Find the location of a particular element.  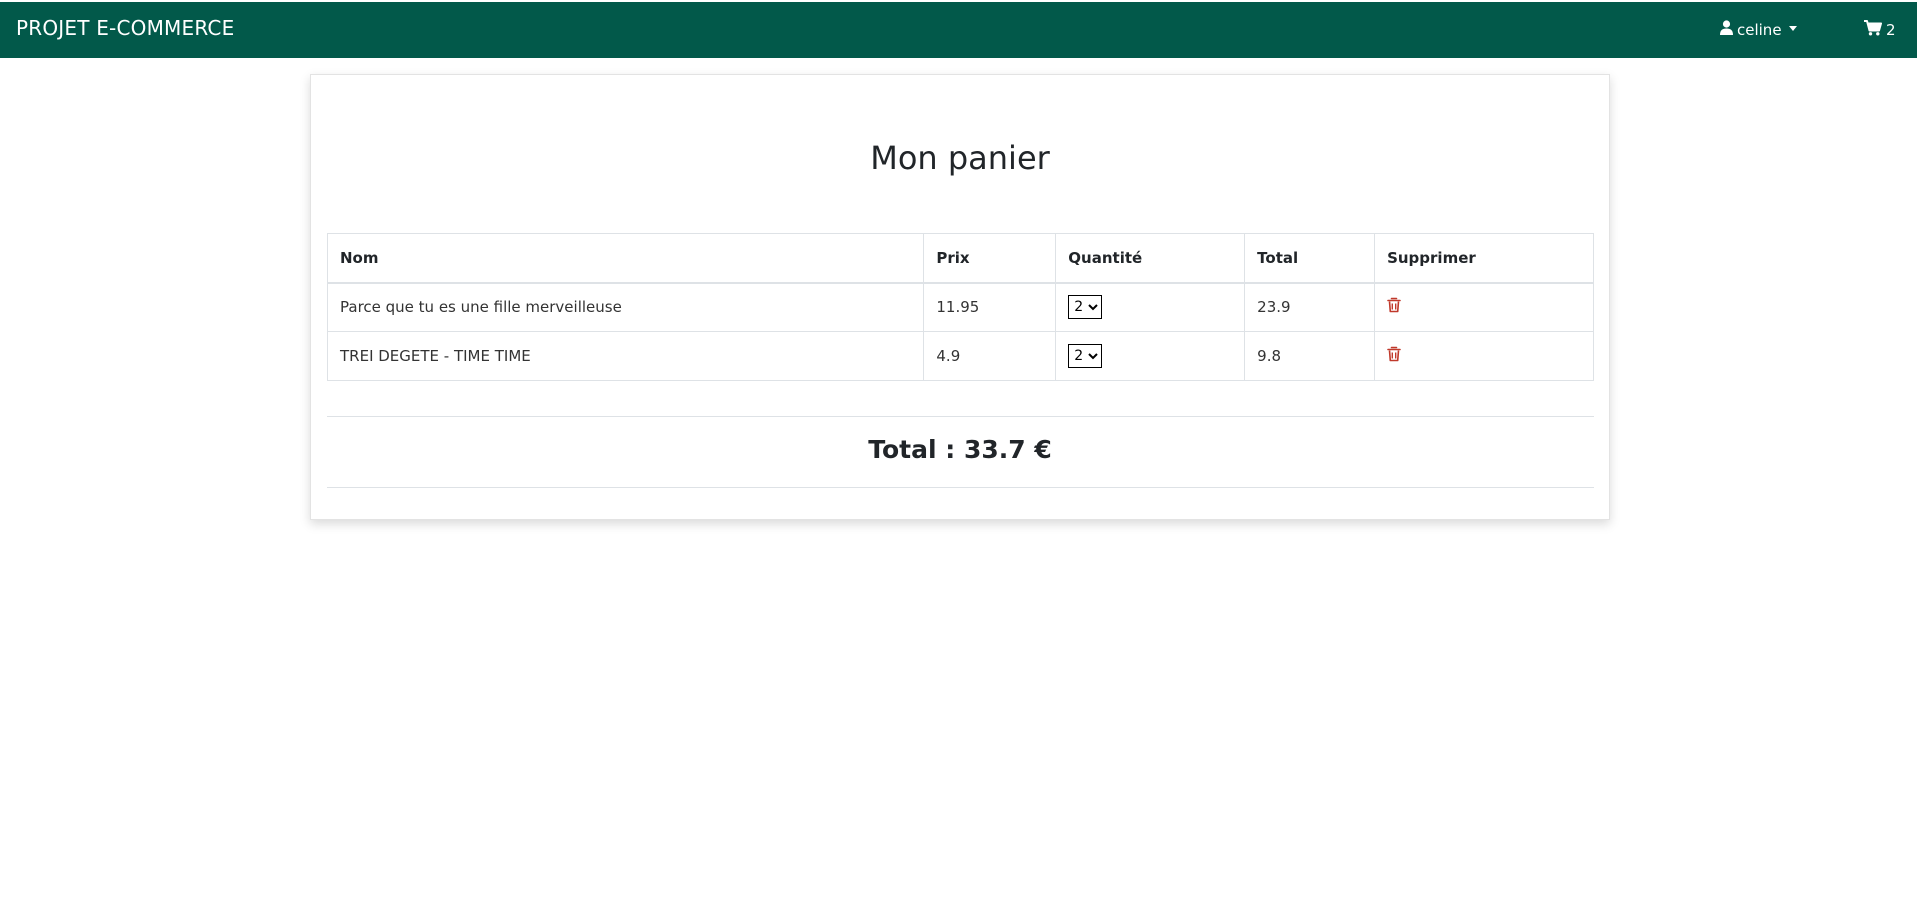

cart-count: 2 is located at coordinates (1891, 30).